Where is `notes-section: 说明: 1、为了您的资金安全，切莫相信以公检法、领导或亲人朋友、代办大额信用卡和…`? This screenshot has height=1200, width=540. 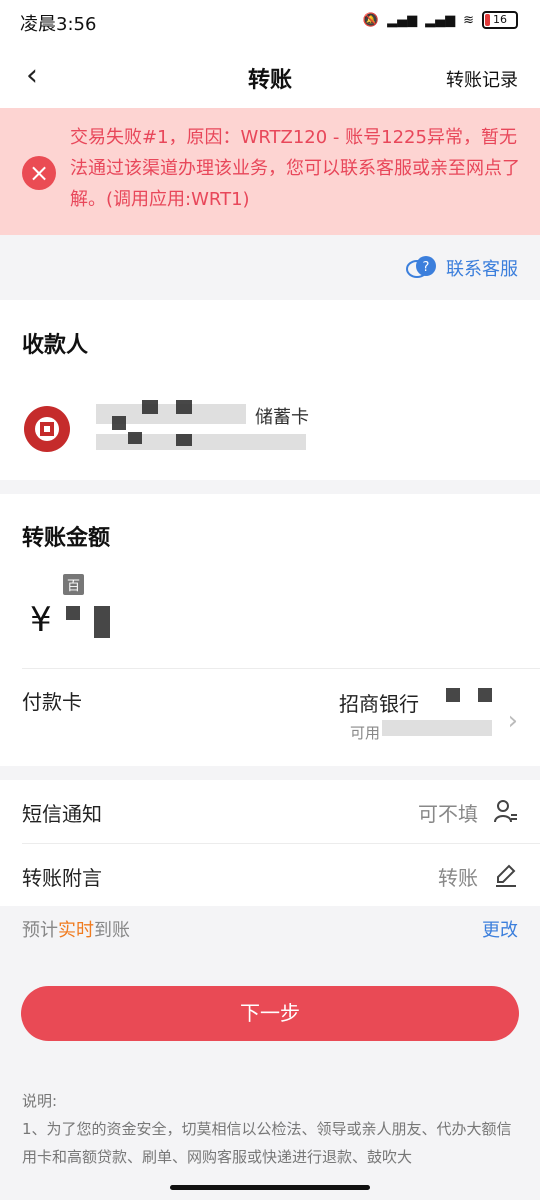
notes-section: 说明: 1、为了您的资金安全，切莫相信以公检法、领导或亲人朋友、代办大额信用卡和… is located at coordinates (270, 1129).